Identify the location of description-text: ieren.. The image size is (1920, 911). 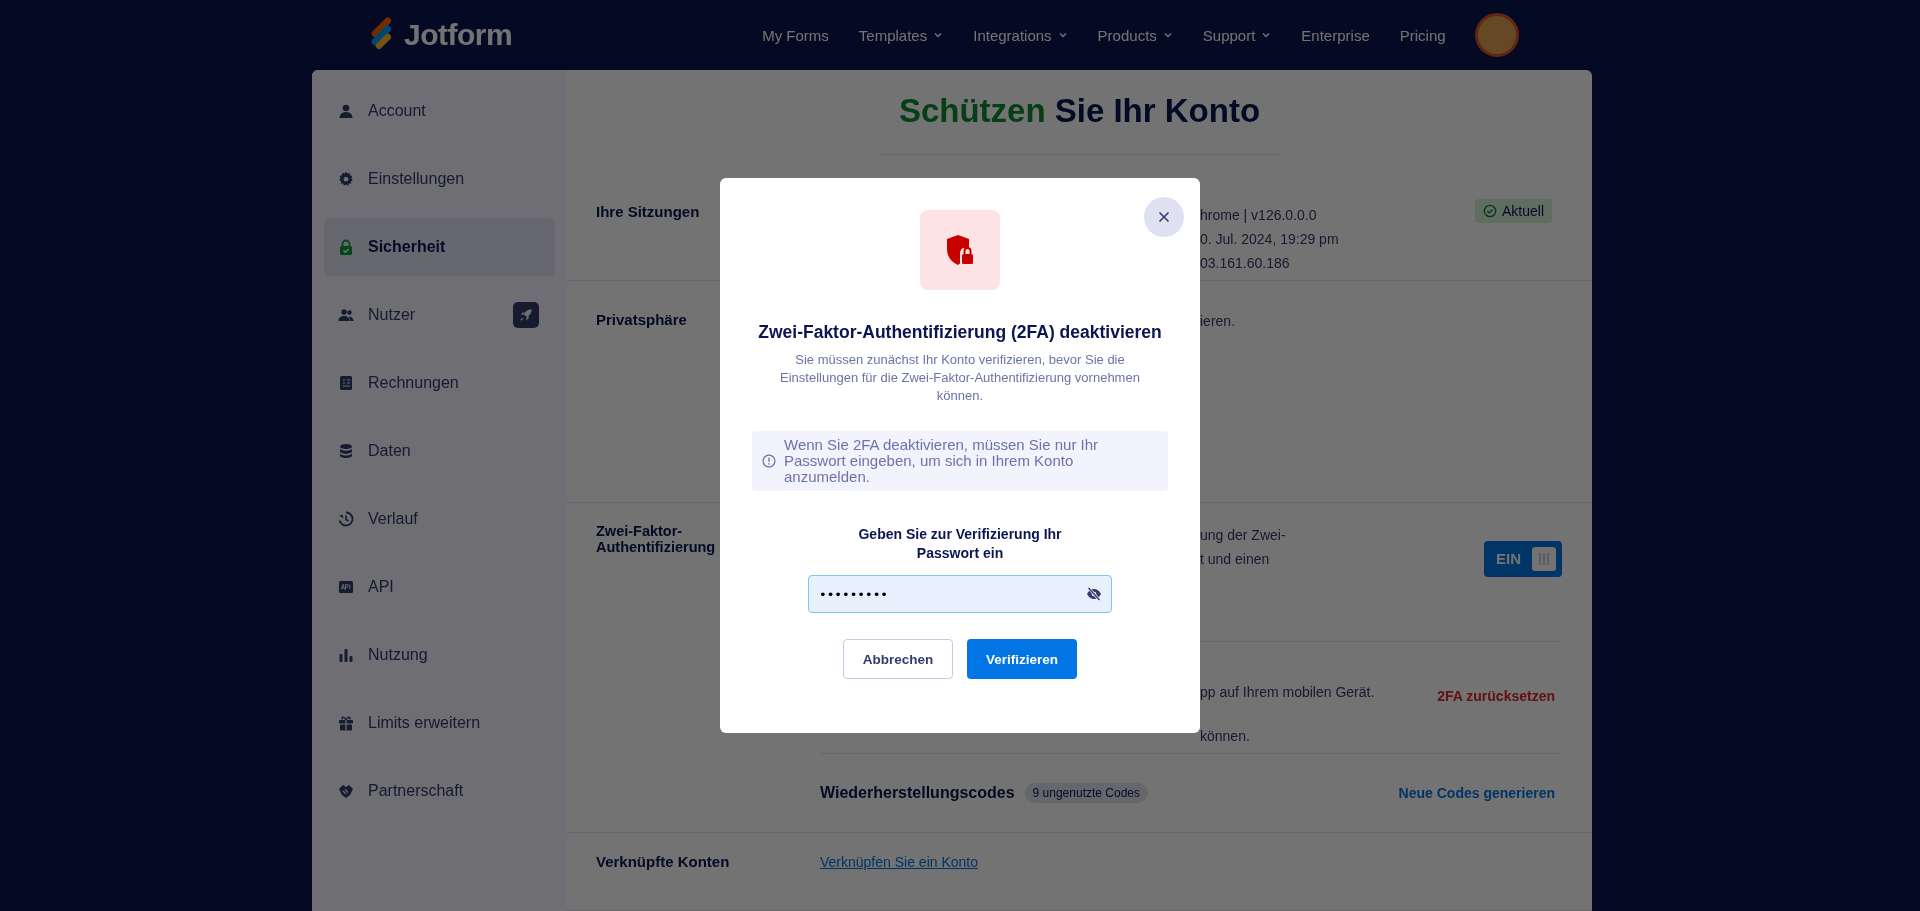
(1218, 322).